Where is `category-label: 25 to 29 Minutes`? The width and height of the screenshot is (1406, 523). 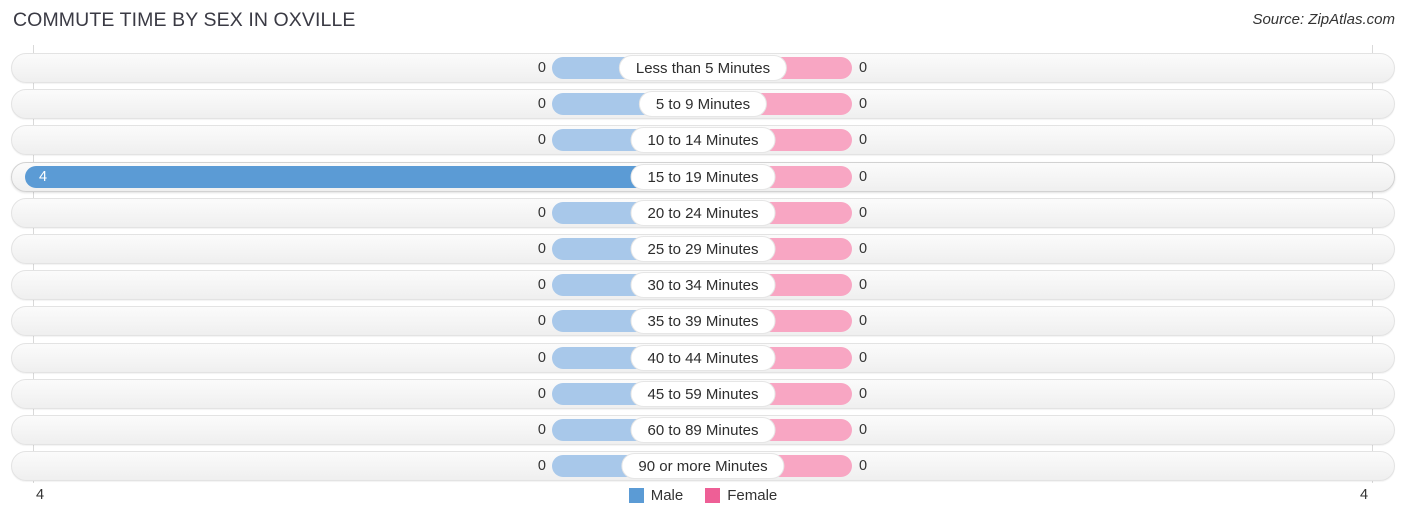 category-label: 25 to 29 Minutes is located at coordinates (703, 249).